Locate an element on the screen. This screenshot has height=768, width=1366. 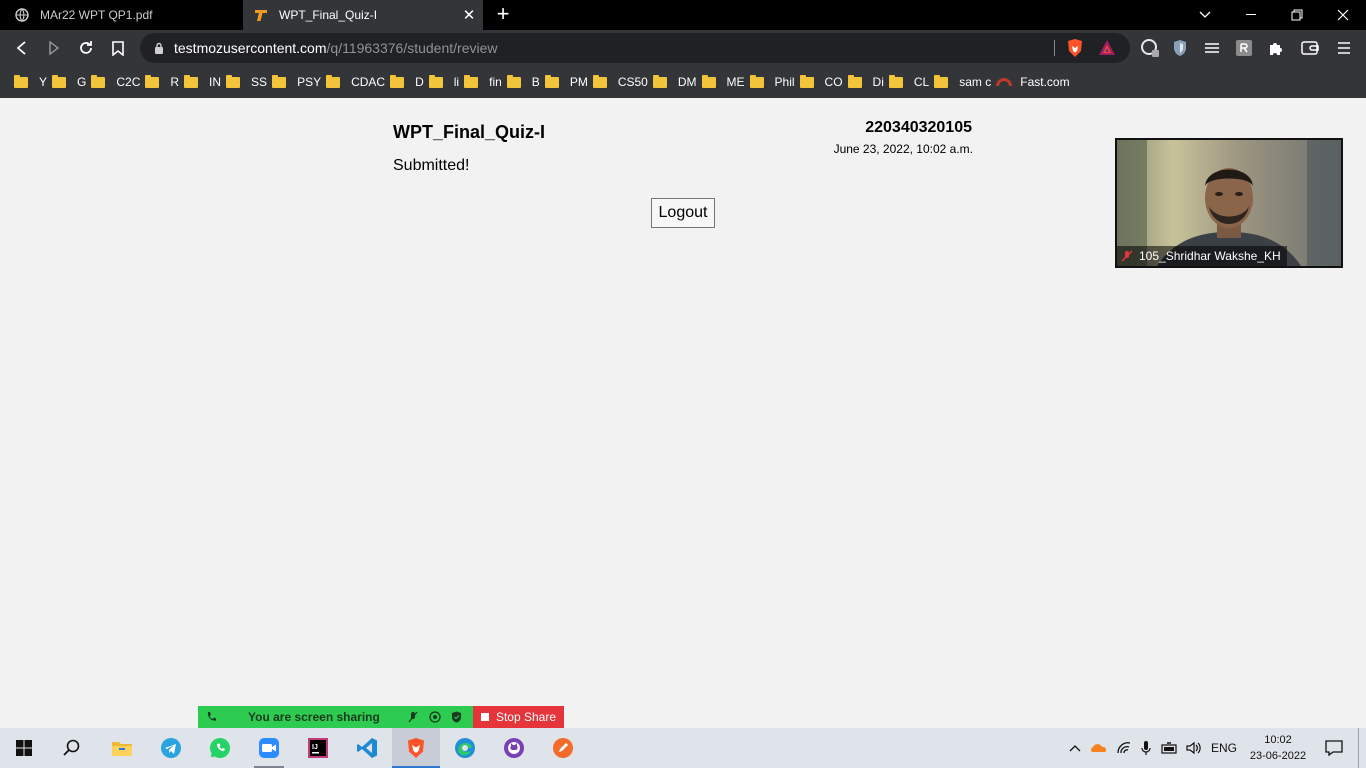
bookmark-folder: Di is located at coordinates (868, 82).